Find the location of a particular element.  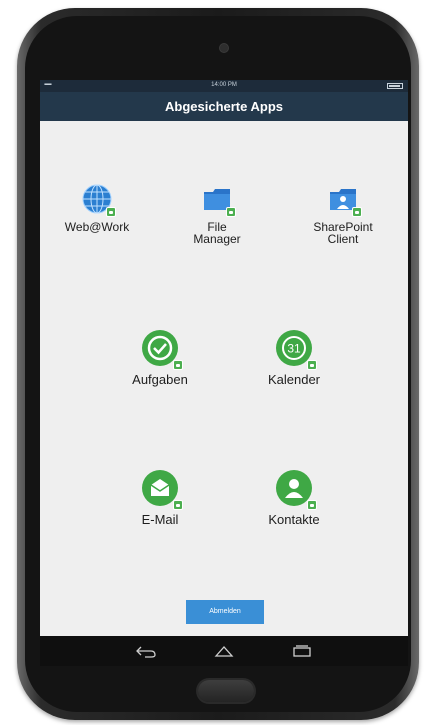

app-kalender: 31 Kalender is located at coordinates (294, 357).